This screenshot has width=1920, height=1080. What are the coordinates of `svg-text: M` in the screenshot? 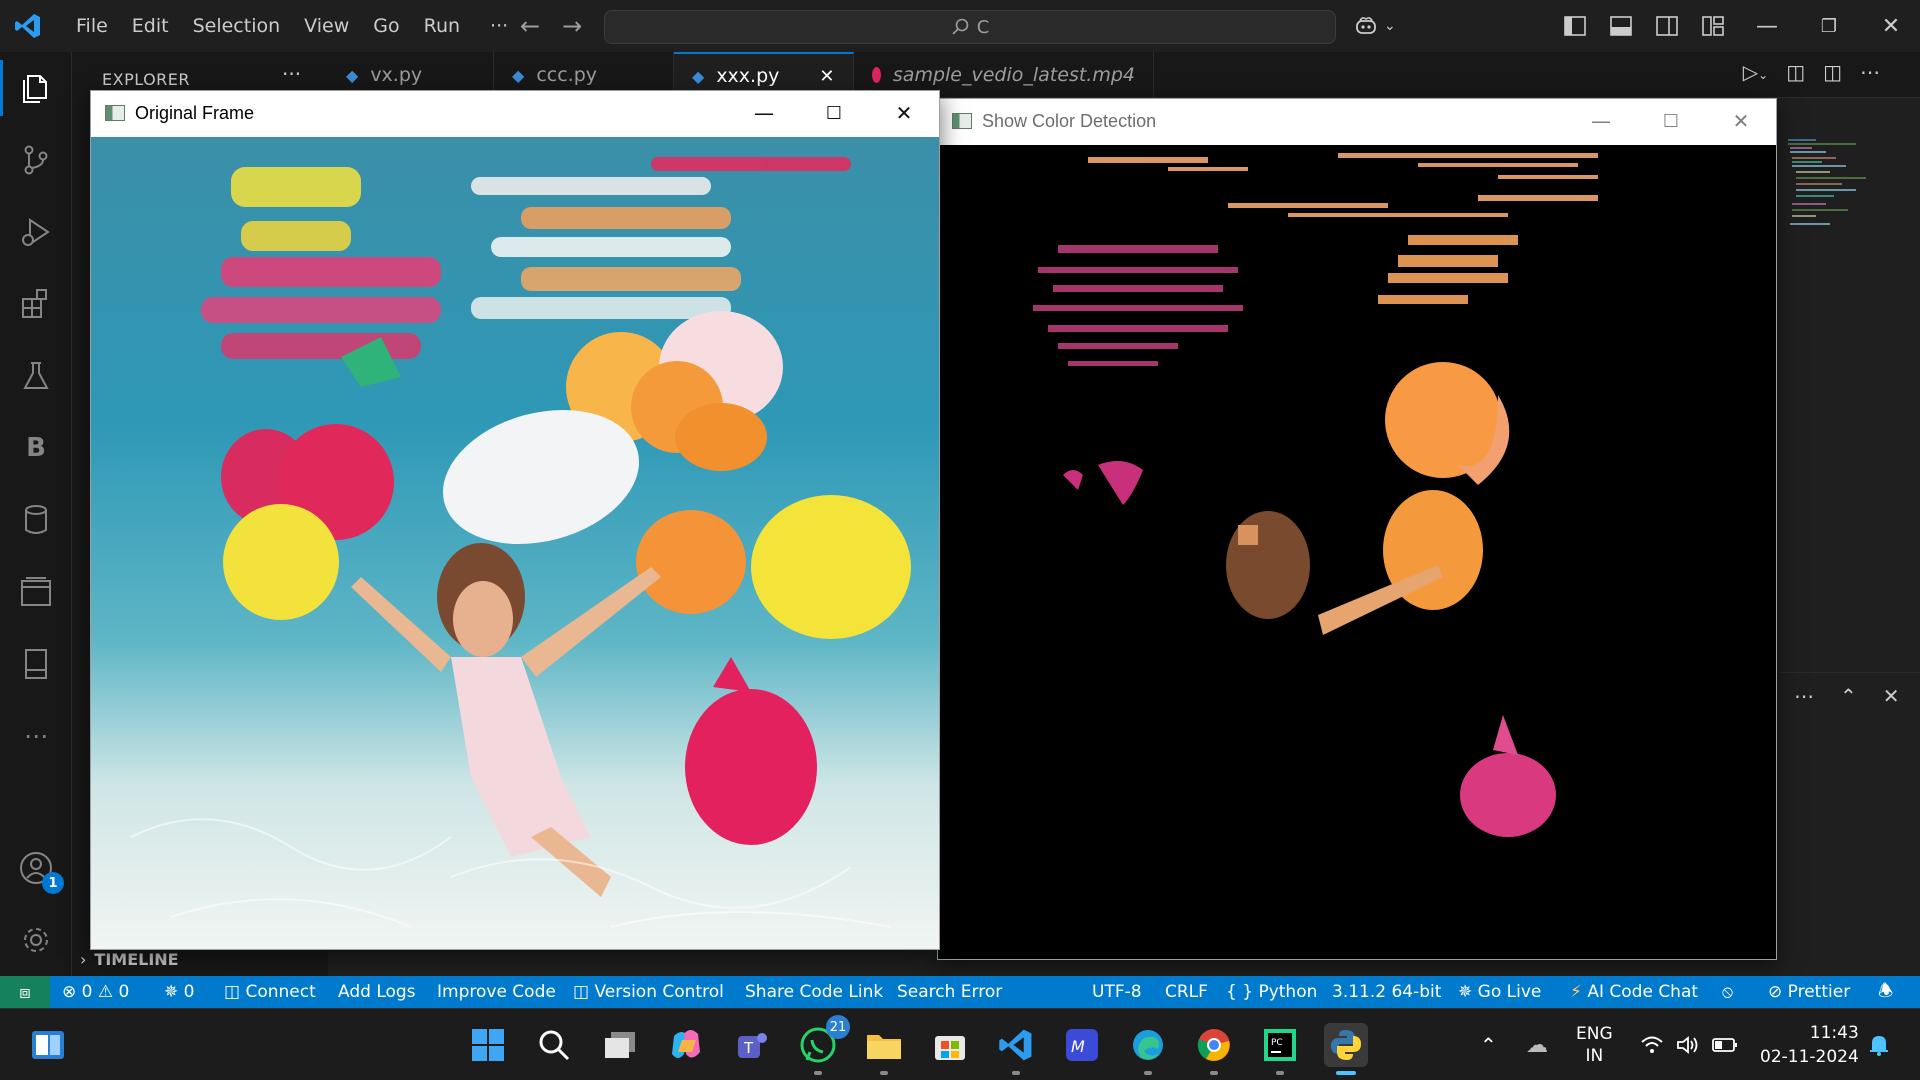 It's located at (1078, 1046).